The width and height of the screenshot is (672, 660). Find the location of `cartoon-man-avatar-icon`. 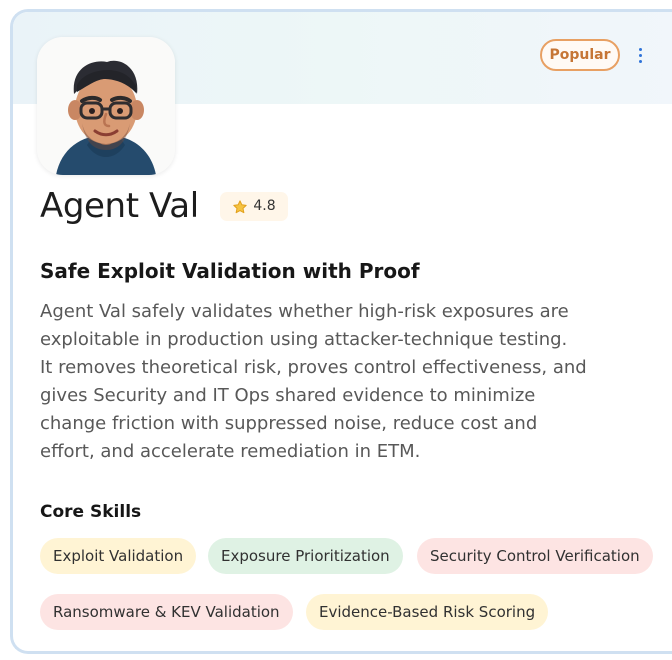

cartoon-man-avatar-icon is located at coordinates (106, 106).